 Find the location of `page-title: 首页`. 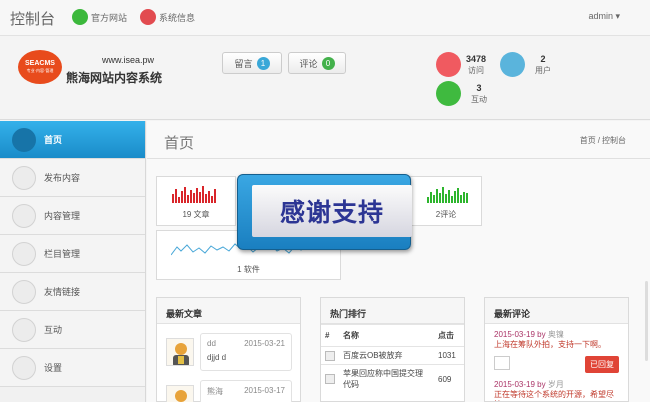

page-title: 首页 is located at coordinates (179, 143).